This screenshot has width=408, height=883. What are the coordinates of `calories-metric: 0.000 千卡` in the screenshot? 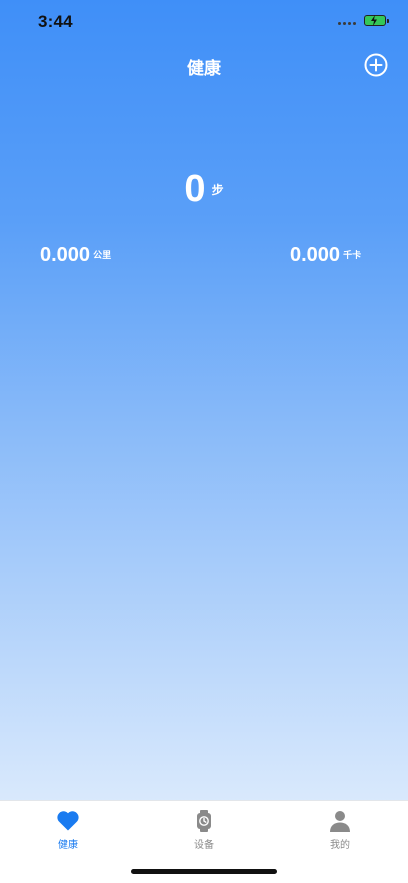 It's located at (325, 255).